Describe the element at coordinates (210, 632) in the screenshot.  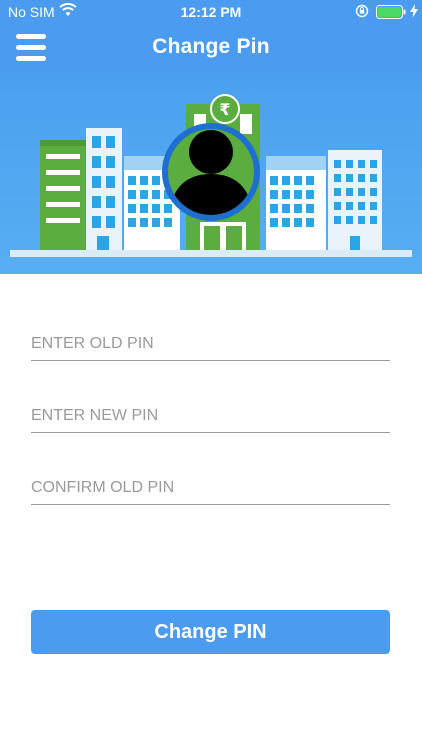
I see `change-pin-button: Change PIN` at that location.